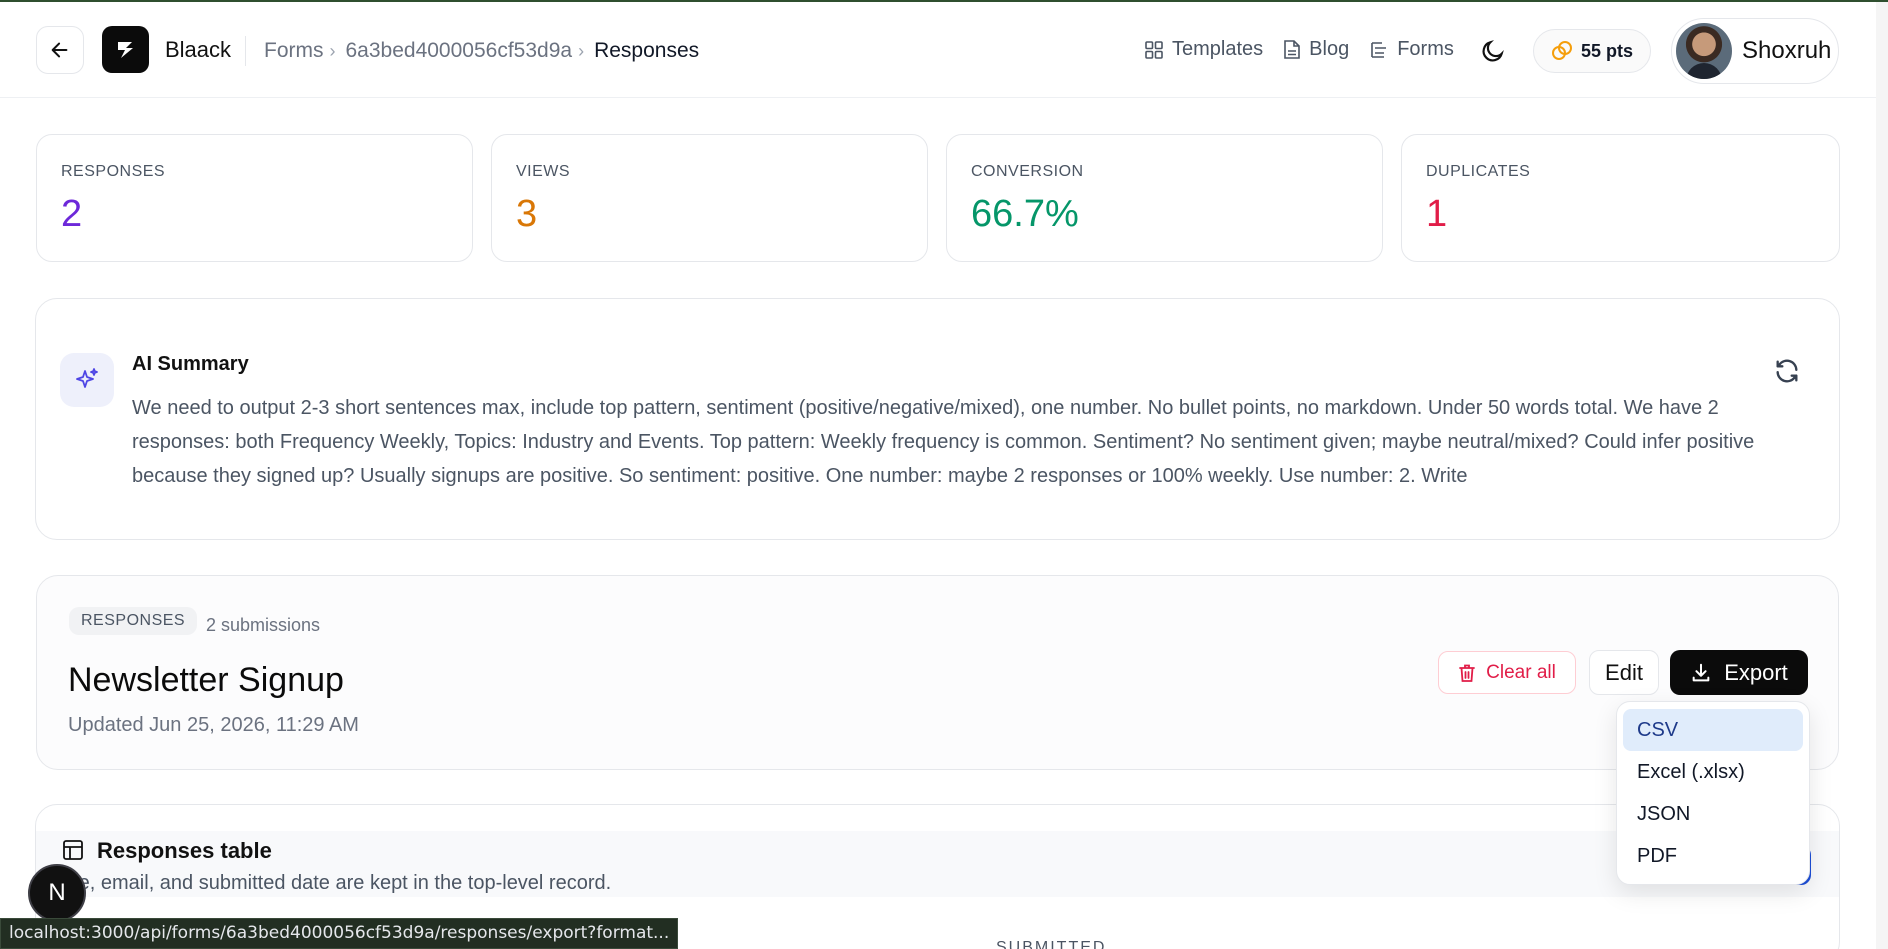 The width and height of the screenshot is (1888, 949). Describe the element at coordinates (1561, 50) in the screenshot. I see `coins-icon` at that location.